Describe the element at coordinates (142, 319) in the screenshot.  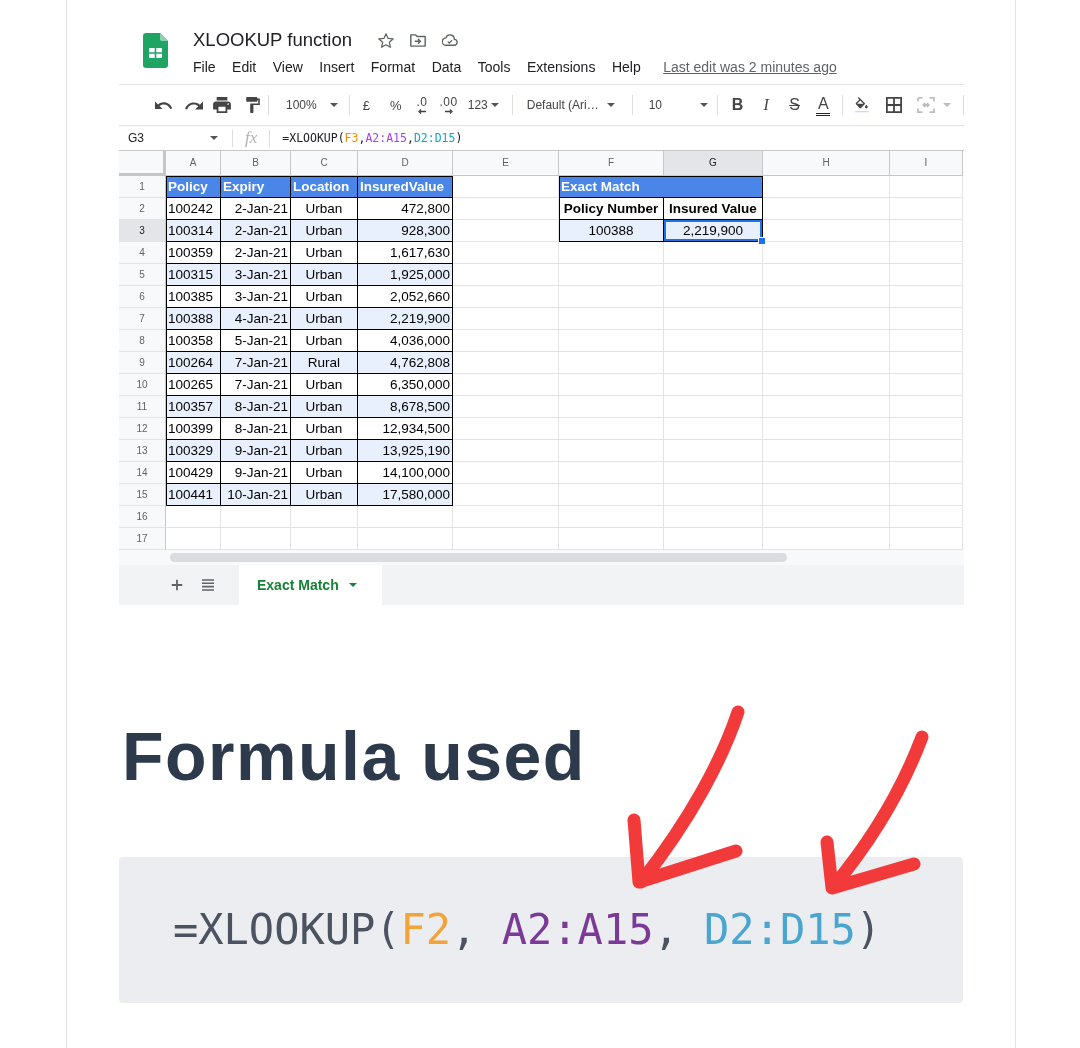
I see `row-header: 7` at that location.